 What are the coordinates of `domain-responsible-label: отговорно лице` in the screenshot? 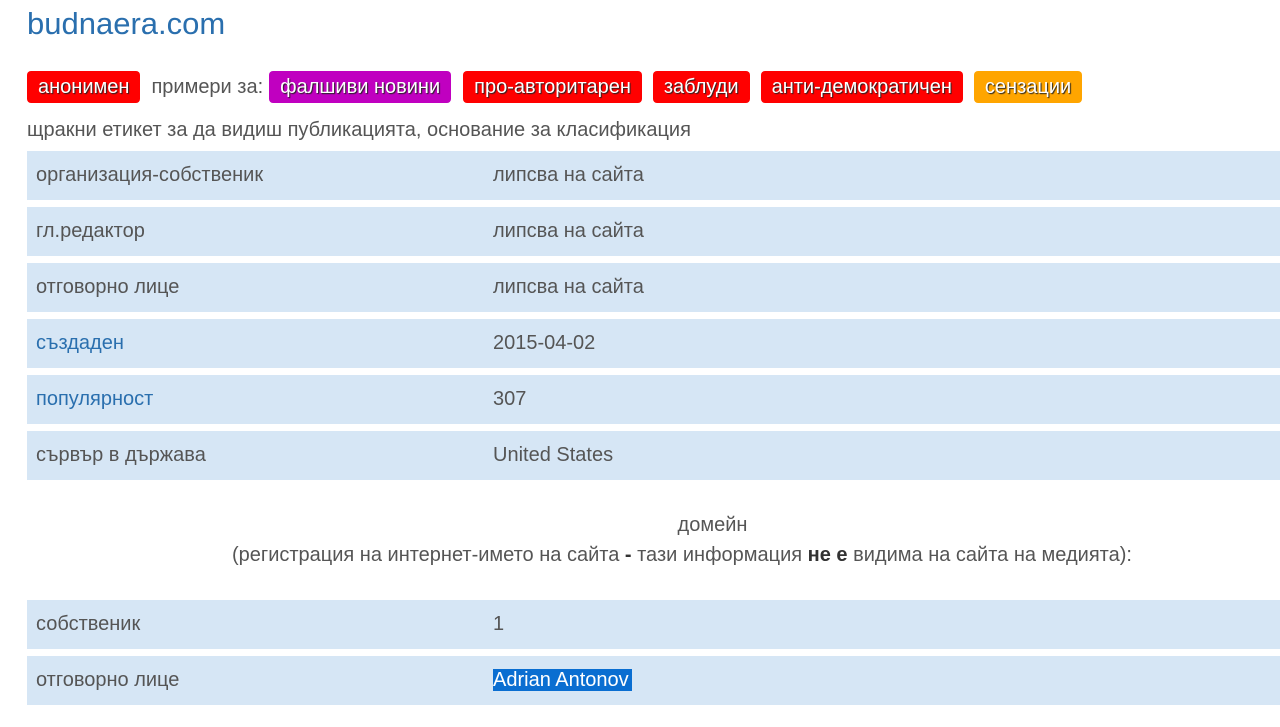 It's located at (108, 680).